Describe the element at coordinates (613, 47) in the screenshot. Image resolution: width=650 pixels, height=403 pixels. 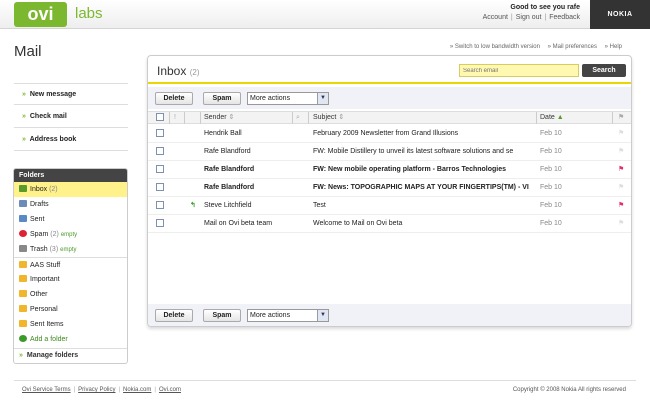
I see `help-link: » Help` at that location.